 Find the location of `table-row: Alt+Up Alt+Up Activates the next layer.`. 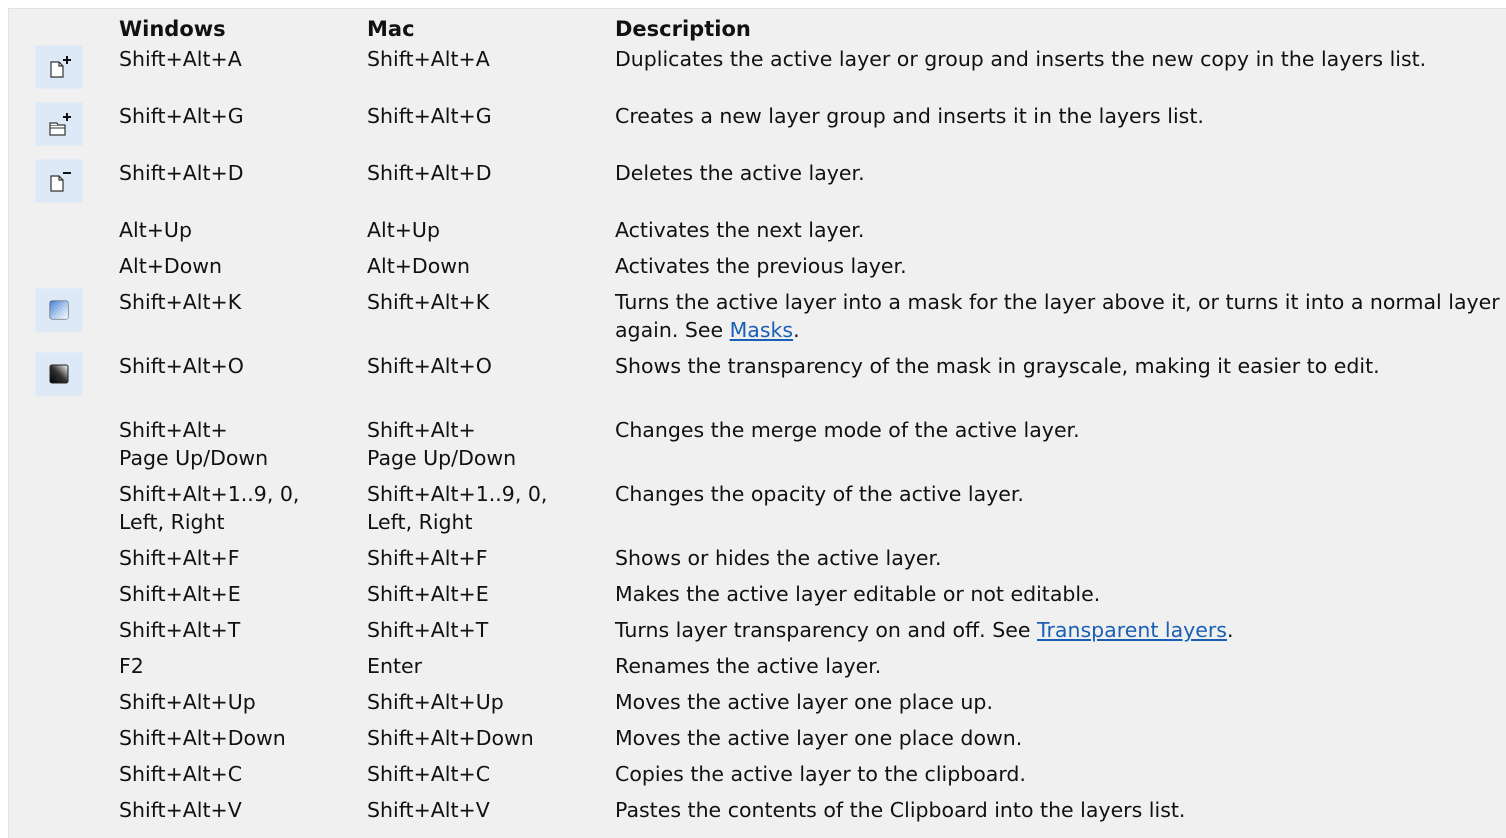

table-row: Alt+Up Alt+Up Activates the next layer. is located at coordinates (770, 234).